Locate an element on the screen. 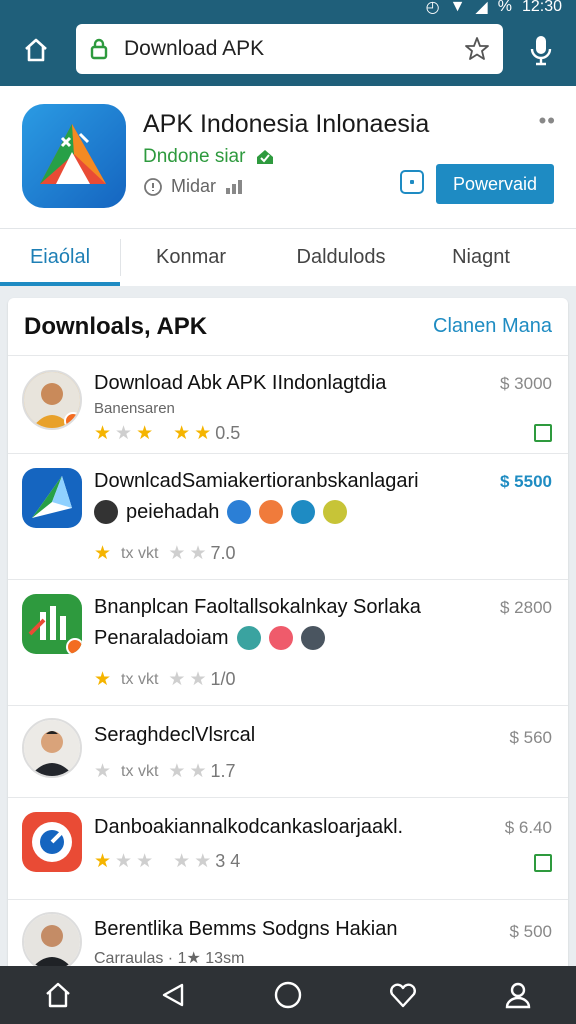 The height and width of the screenshot is (1024, 576). bottom-nav is located at coordinates (288, 995).